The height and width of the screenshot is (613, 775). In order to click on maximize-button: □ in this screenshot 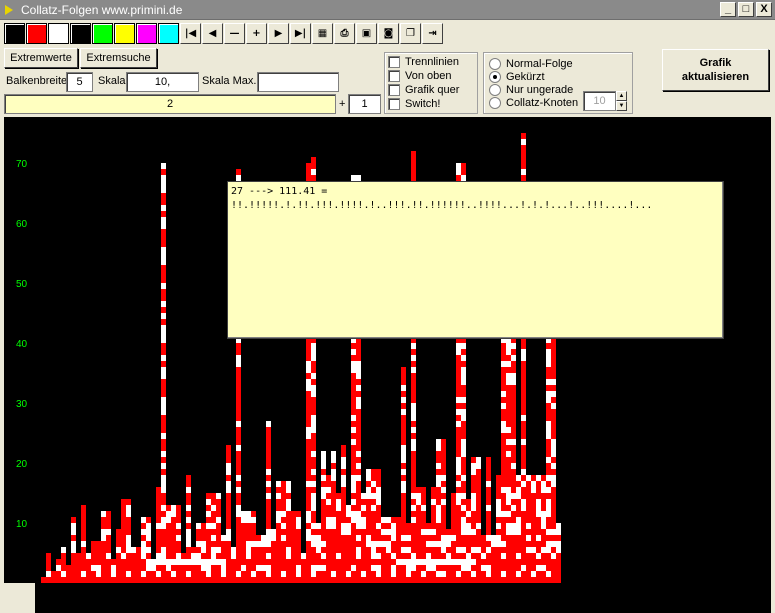, I will do `click(746, 9)`.